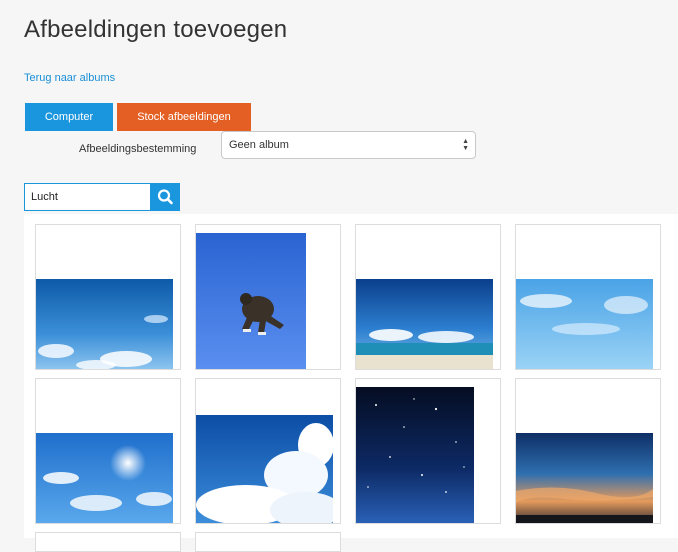 Image resolution: width=678 pixels, height=552 pixels. I want to click on sky-sun-image, so click(104, 478).